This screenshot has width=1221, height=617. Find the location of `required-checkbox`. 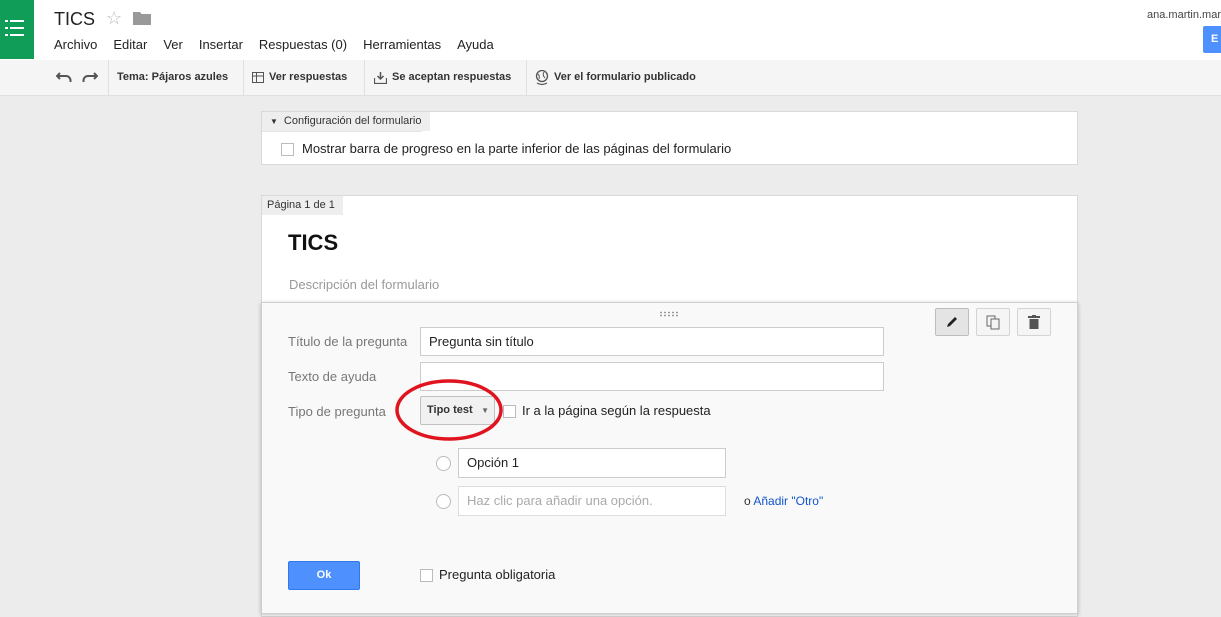

required-checkbox is located at coordinates (426, 576).